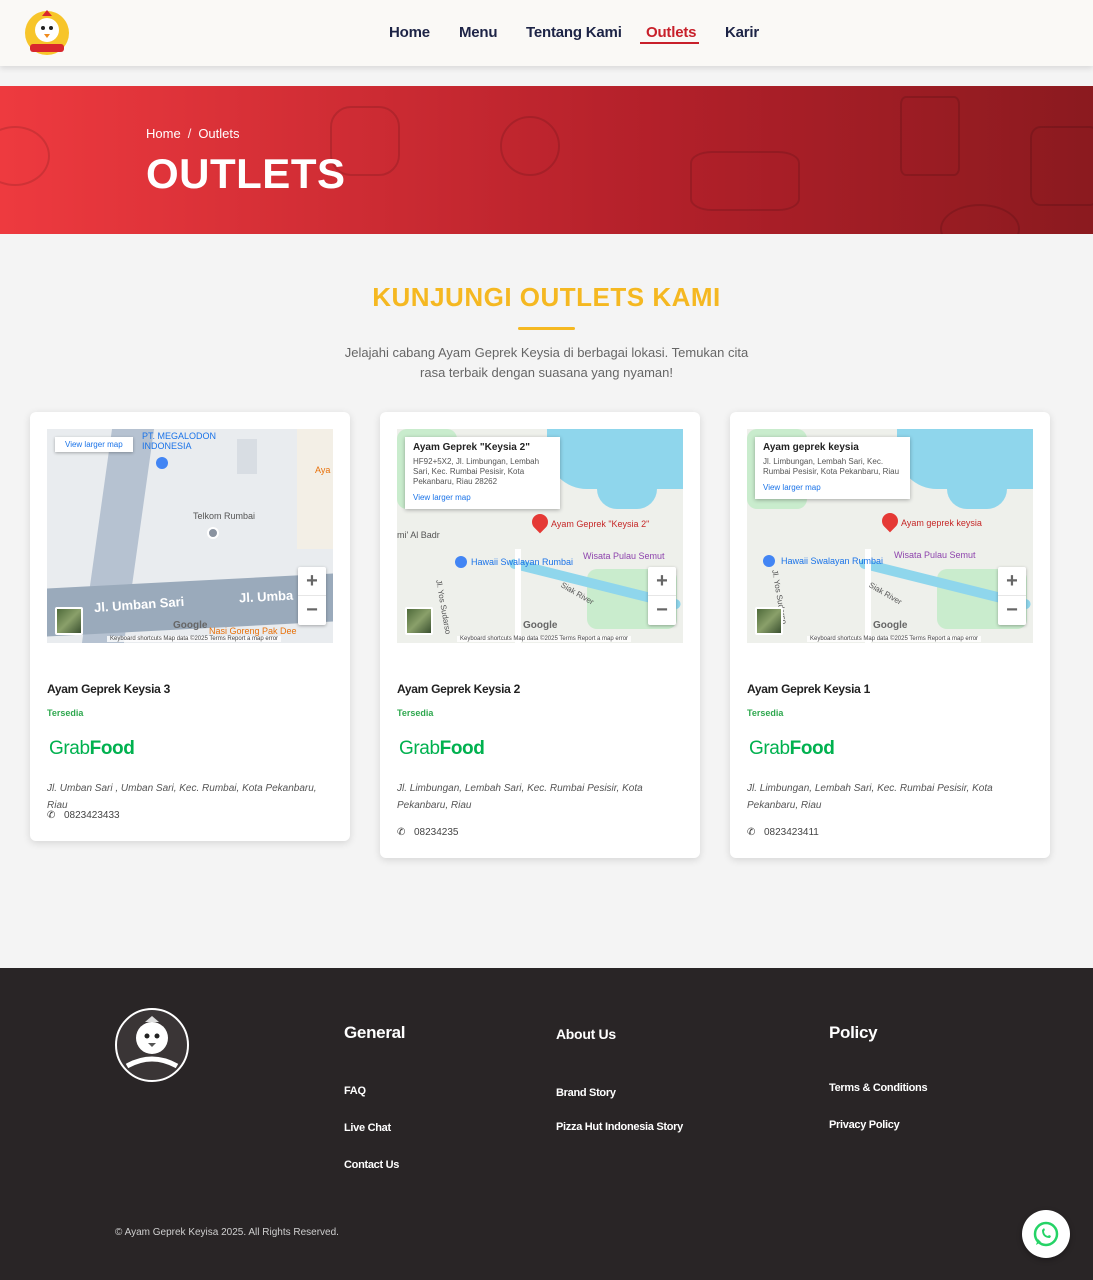  What do you see at coordinates (355, 1091) in the screenshot?
I see `footer-link-faq: FAQ` at bounding box center [355, 1091].